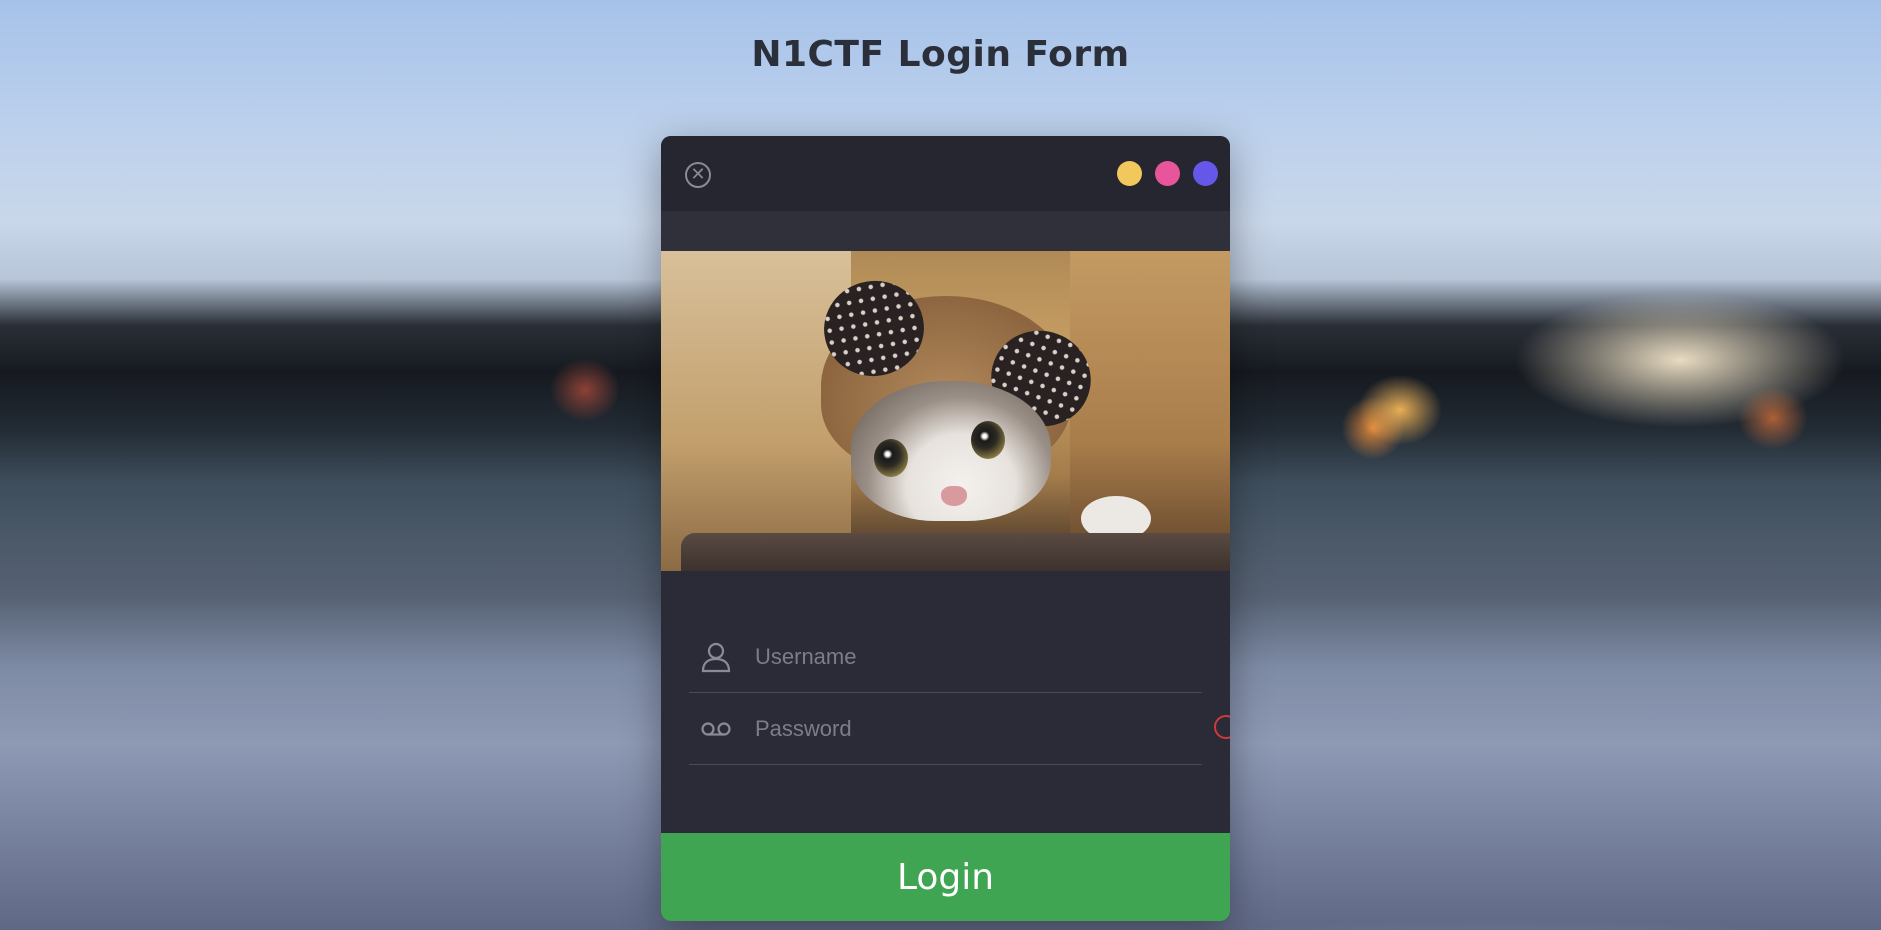 The width and height of the screenshot is (1881, 930). Describe the element at coordinates (955, 728) in the screenshot. I see `password-input` at that location.